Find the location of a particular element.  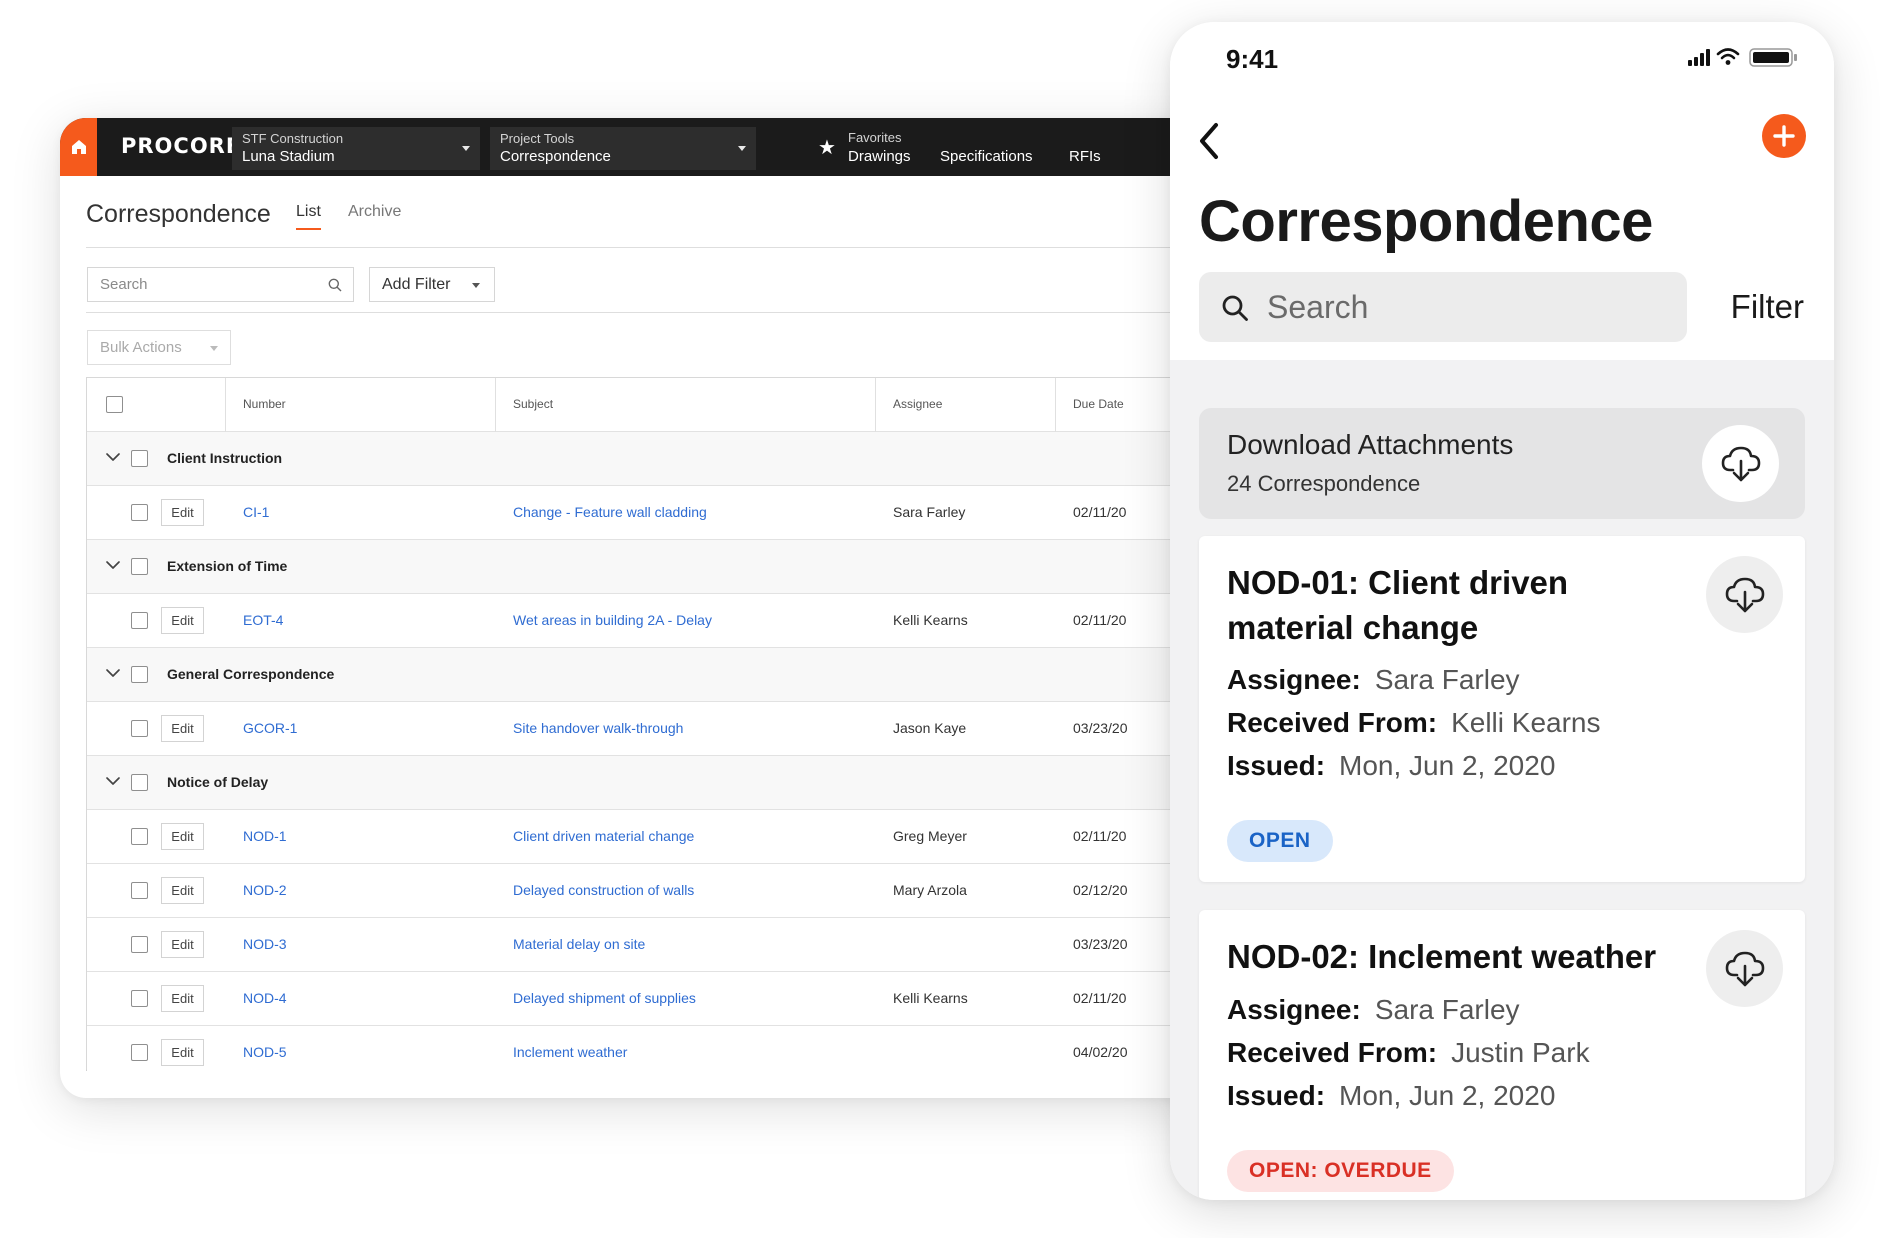

cloud-download-icon is located at coordinates (1740, 463).